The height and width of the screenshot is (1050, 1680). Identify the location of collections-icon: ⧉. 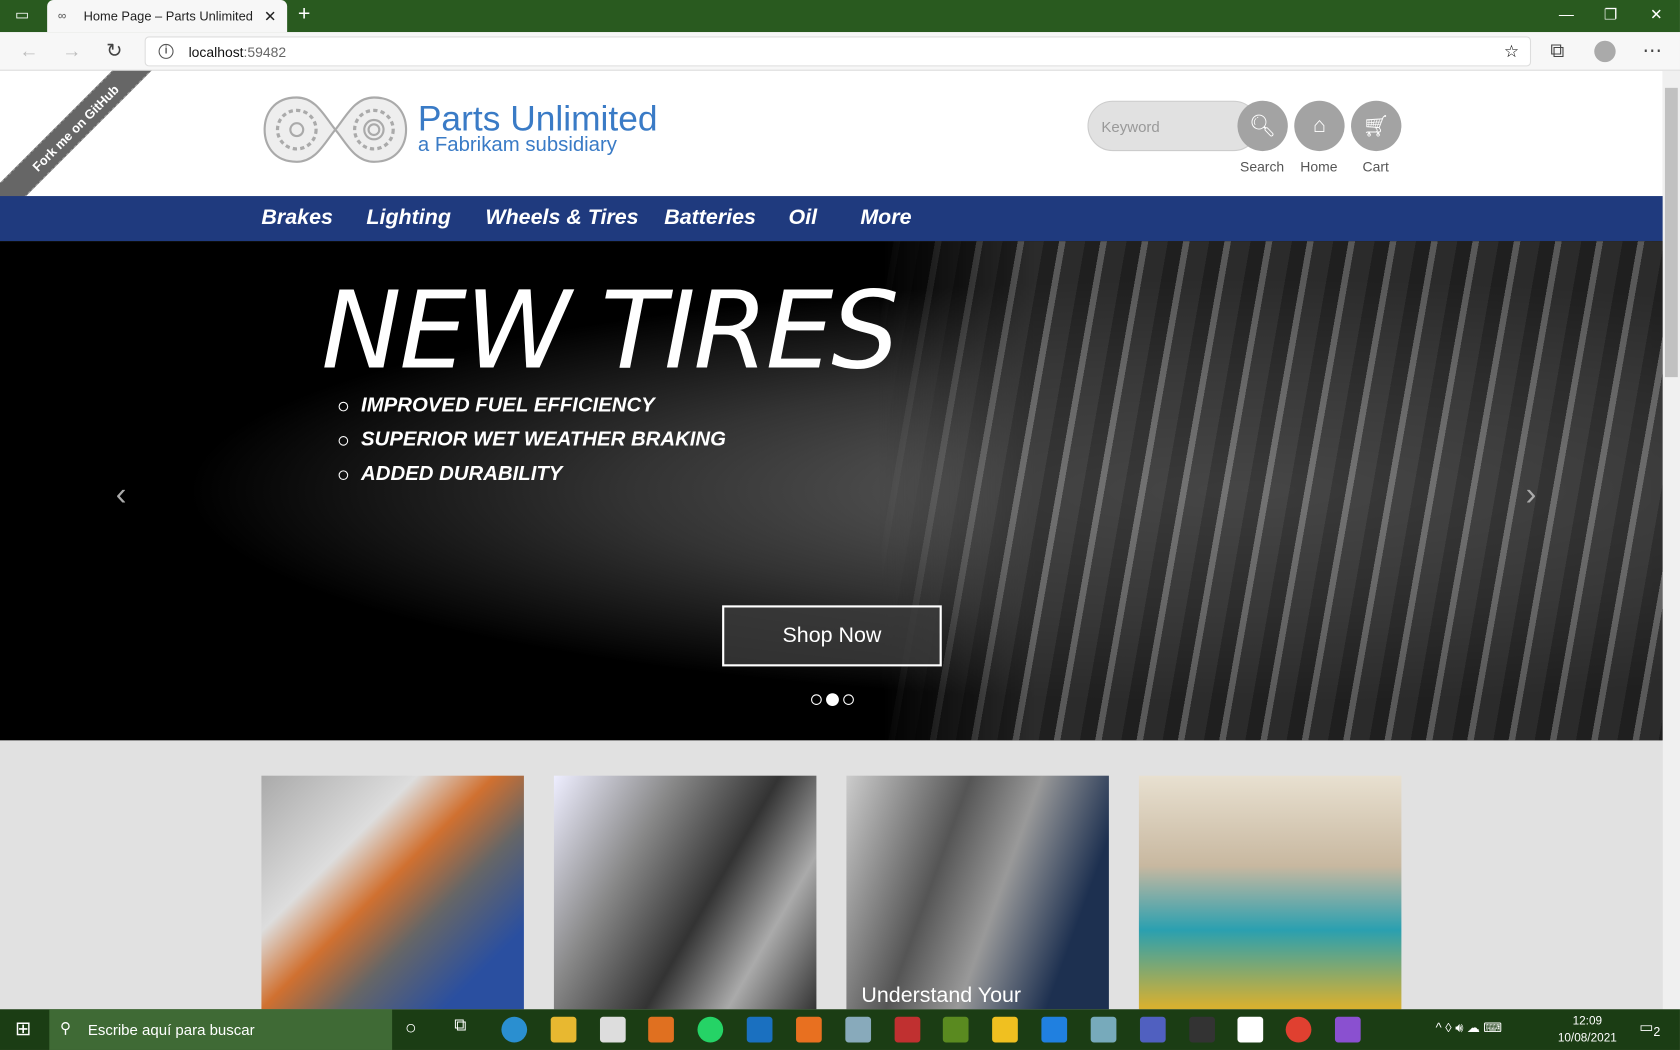
(1557, 51).